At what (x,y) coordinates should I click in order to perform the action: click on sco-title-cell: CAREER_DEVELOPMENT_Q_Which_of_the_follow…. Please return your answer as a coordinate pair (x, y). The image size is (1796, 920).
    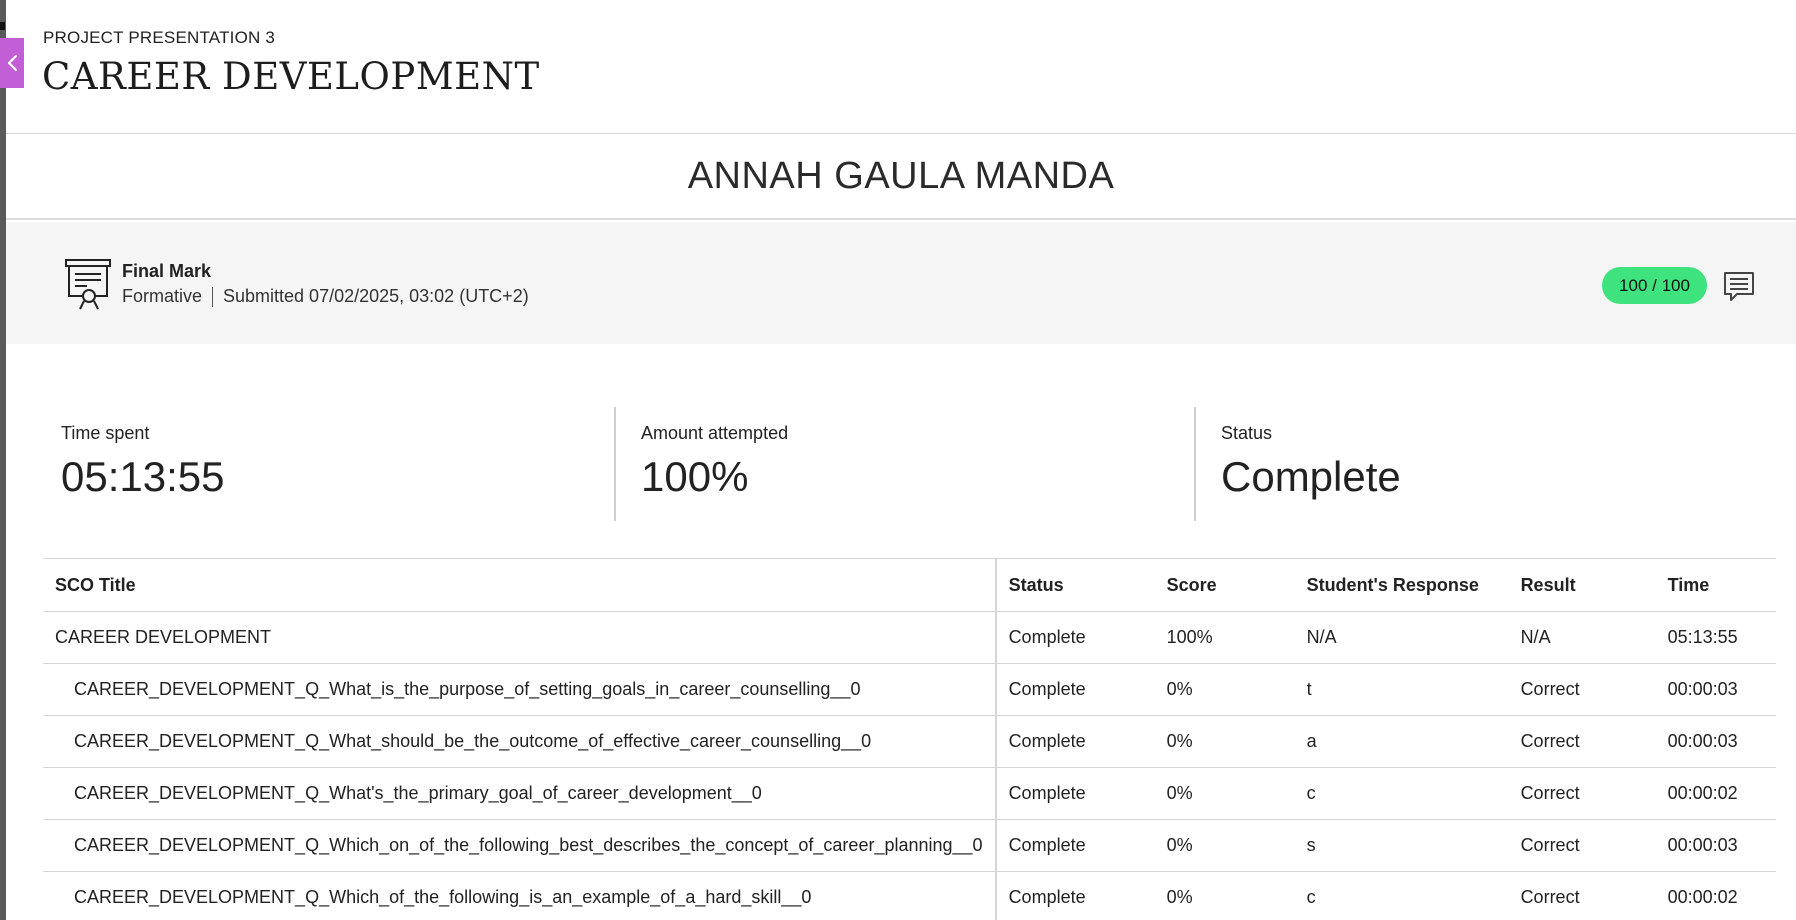
    Looking at the image, I should click on (520, 895).